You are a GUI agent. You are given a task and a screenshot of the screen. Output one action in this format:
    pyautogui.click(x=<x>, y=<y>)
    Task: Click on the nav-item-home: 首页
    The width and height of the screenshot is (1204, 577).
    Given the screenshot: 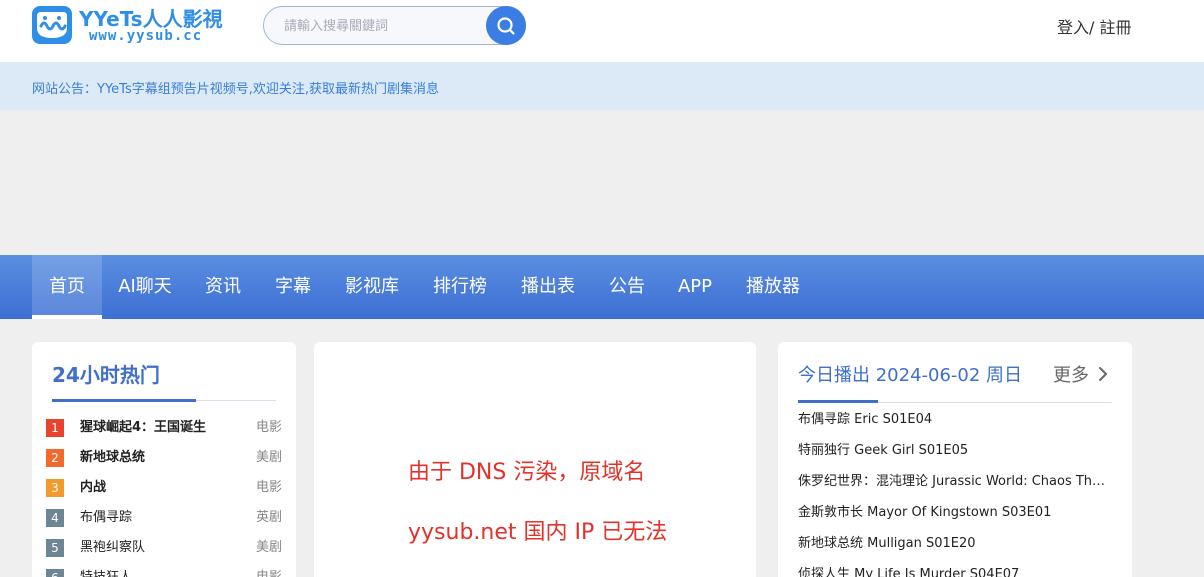 What is the action you would take?
    pyautogui.click(x=67, y=287)
    